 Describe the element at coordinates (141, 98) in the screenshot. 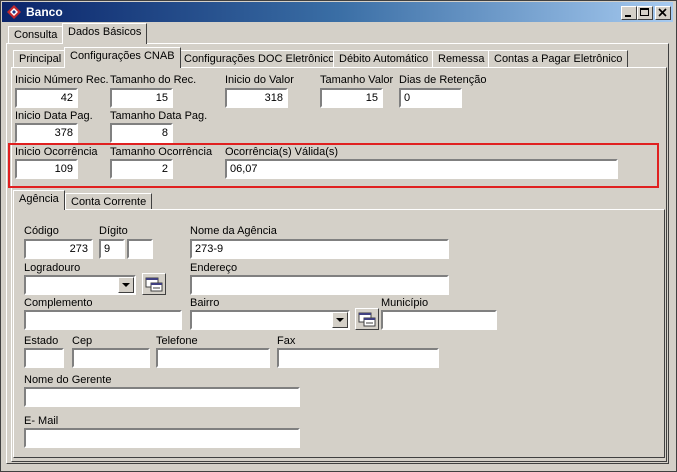

I see `tamanho-rec-input` at that location.